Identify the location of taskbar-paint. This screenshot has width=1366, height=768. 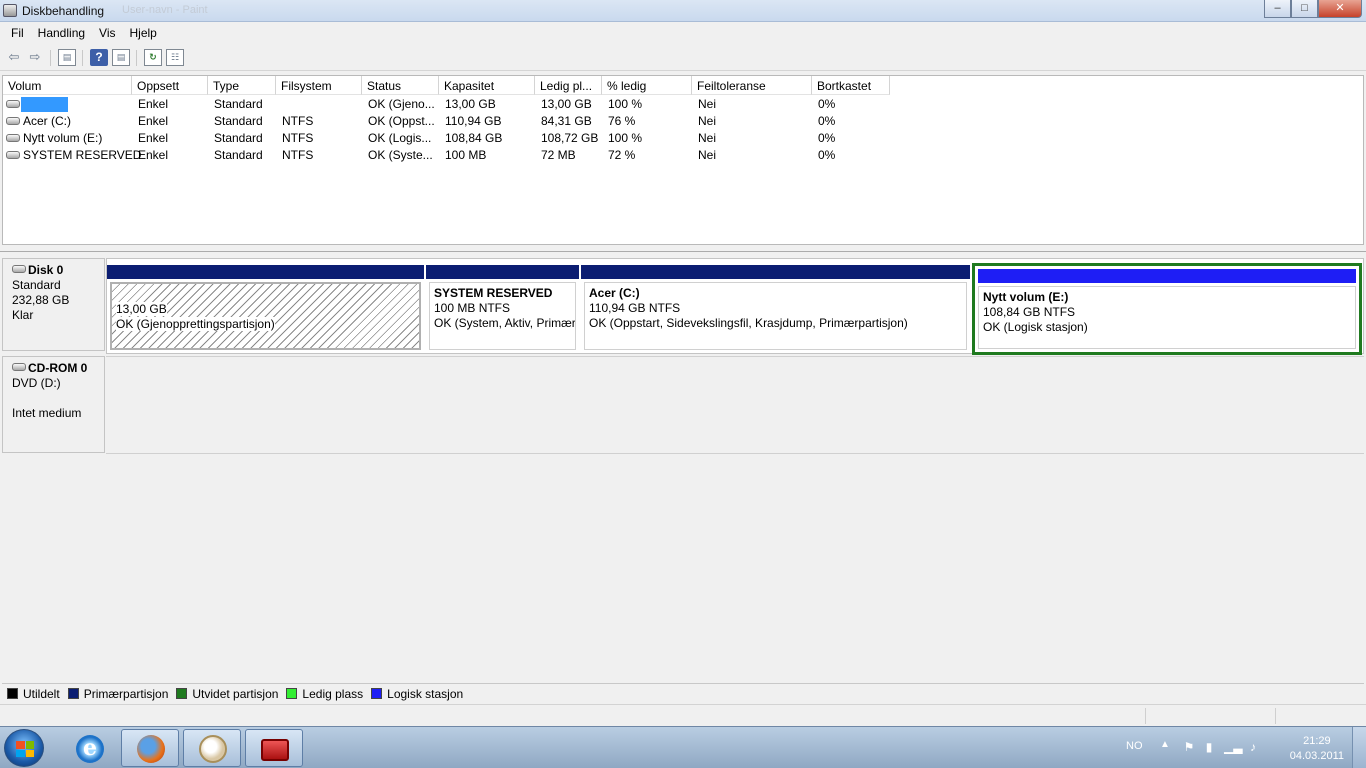
(212, 748).